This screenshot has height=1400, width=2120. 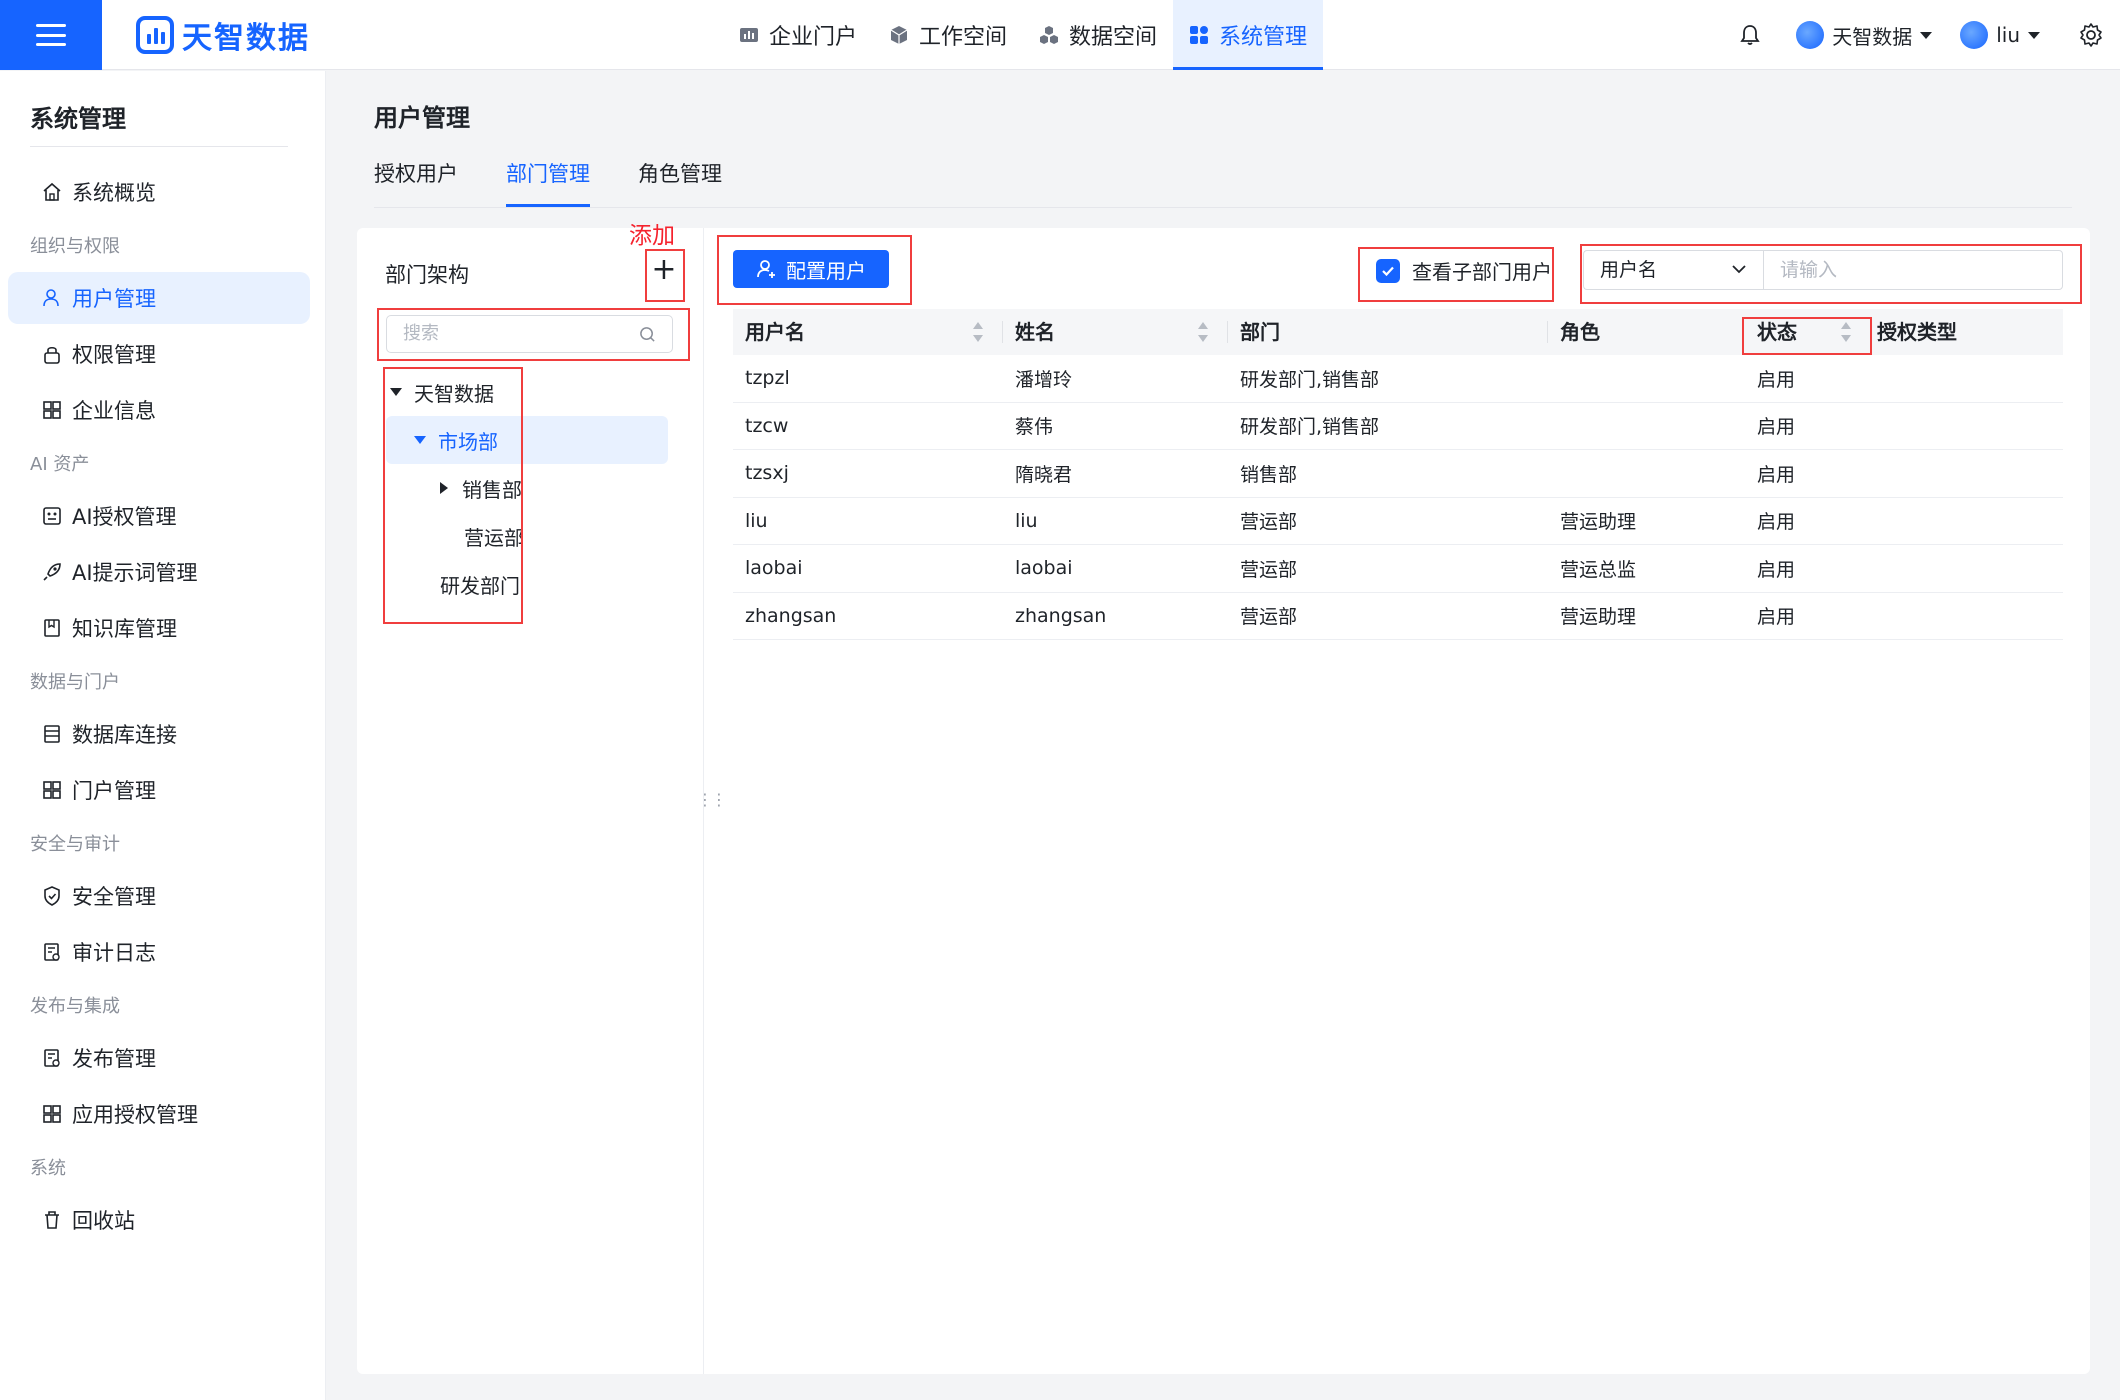 What do you see at coordinates (52, 1220) in the screenshot?
I see `trash-icon` at bounding box center [52, 1220].